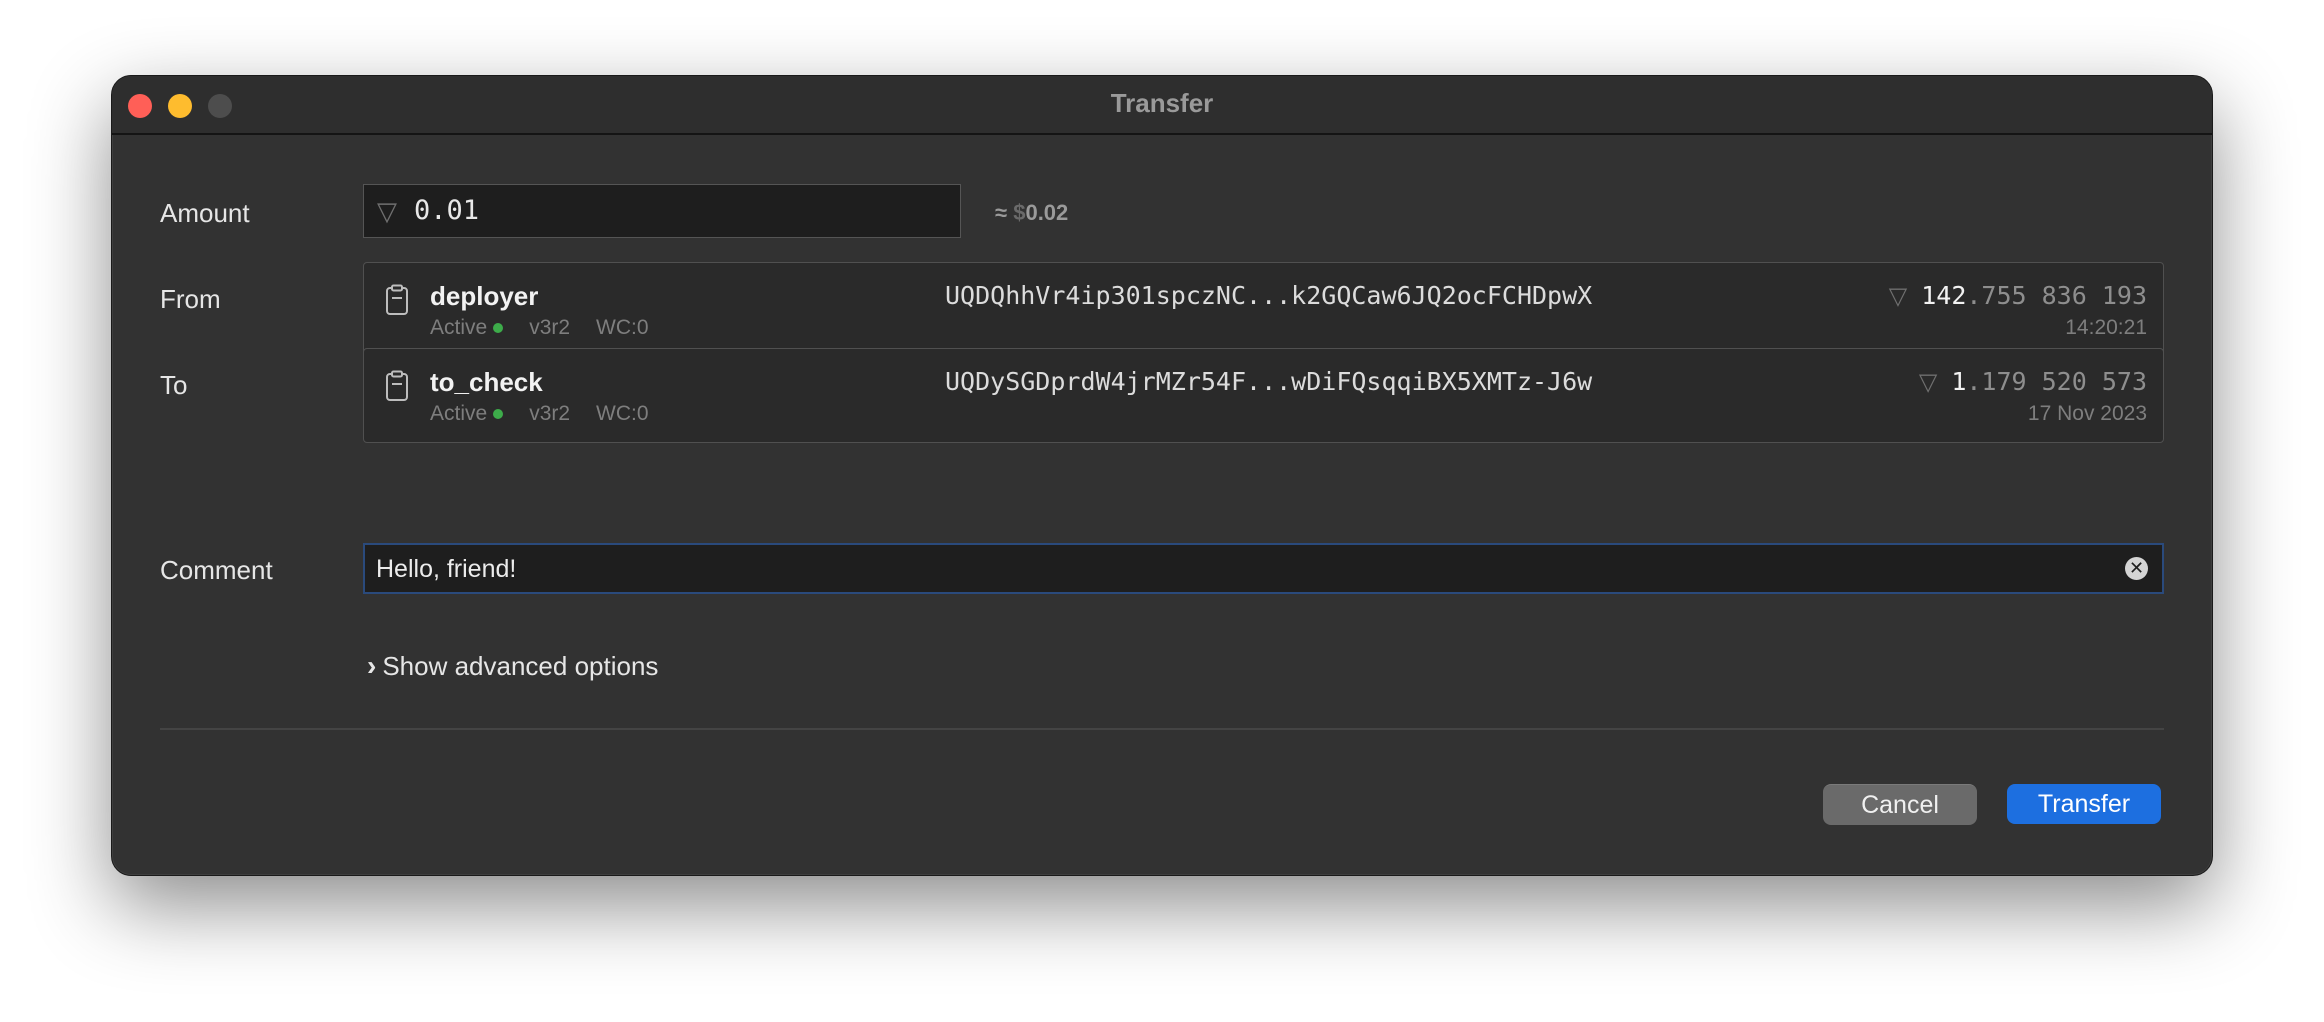 The image size is (2324, 1022). I want to click on to-balance-int: 1, so click(1959, 381).